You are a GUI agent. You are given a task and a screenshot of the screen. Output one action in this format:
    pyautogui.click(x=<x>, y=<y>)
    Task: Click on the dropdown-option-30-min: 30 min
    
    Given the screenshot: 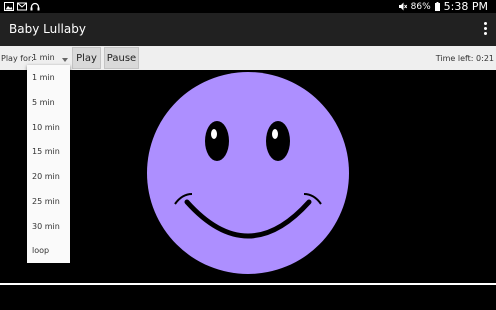 What is the action you would take?
    pyautogui.click(x=46, y=226)
    